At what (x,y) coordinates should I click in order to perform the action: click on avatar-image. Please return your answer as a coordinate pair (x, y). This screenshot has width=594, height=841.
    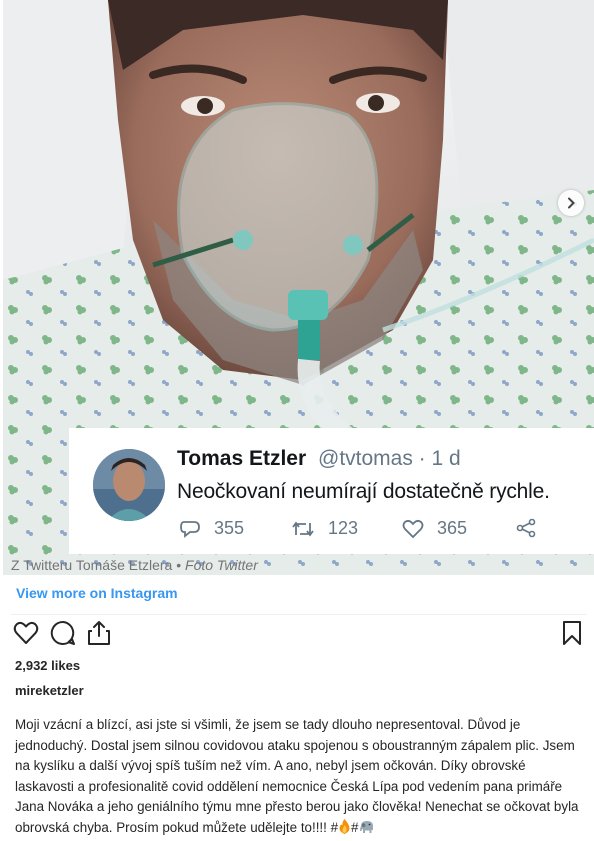
    Looking at the image, I should click on (129, 485).